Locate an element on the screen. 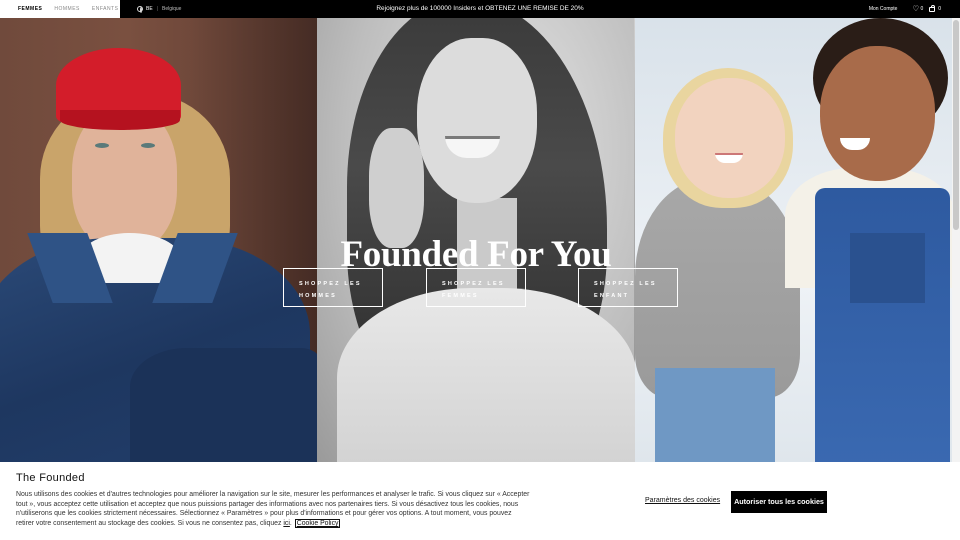 The width and height of the screenshot is (960, 540). cookie-settings-button: Paramètres des cookies is located at coordinates (682, 500).